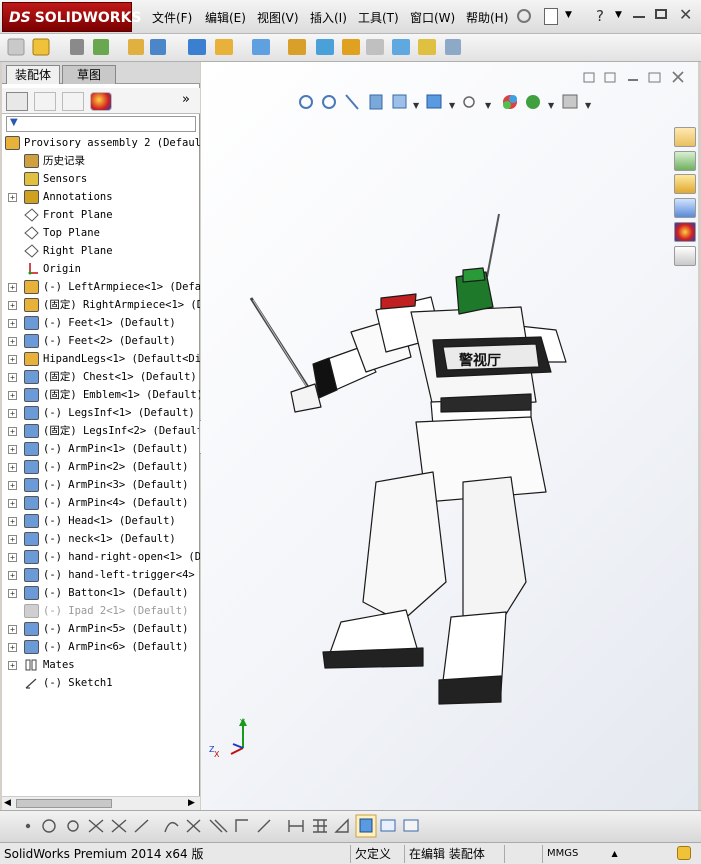  What do you see at coordinates (101, 413) in the screenshot?
I see `tree-item: + (-) LegsInf<1> (Default)` at bounding box center [101, 413].